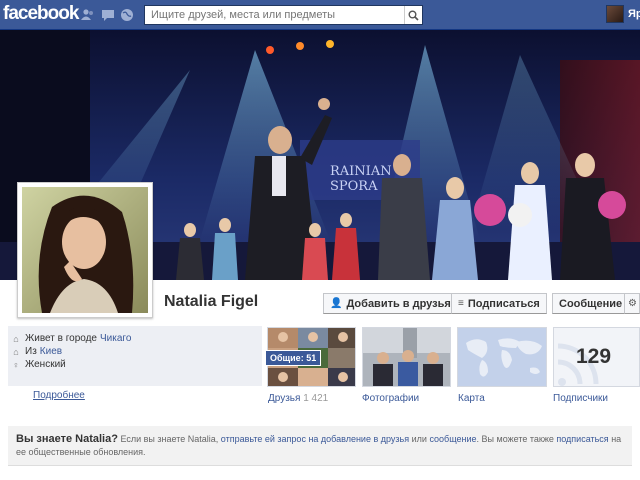  What do you see at coordinates (88, 15) in the screenshot?
I see `friend-requests-icon` at bounding box center [88, 15].